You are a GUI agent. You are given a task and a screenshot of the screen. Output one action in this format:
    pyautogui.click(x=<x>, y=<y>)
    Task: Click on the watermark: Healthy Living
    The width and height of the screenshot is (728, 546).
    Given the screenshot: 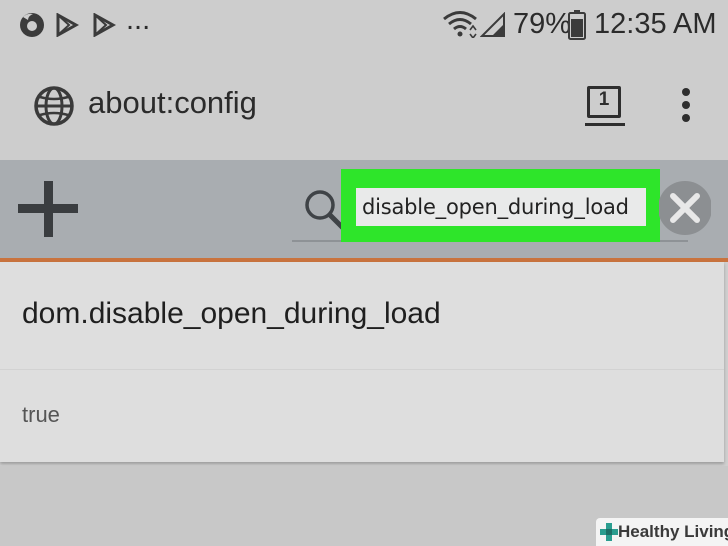 What is the action you would take?
    pyautogui.click(x=662, y=532)
    